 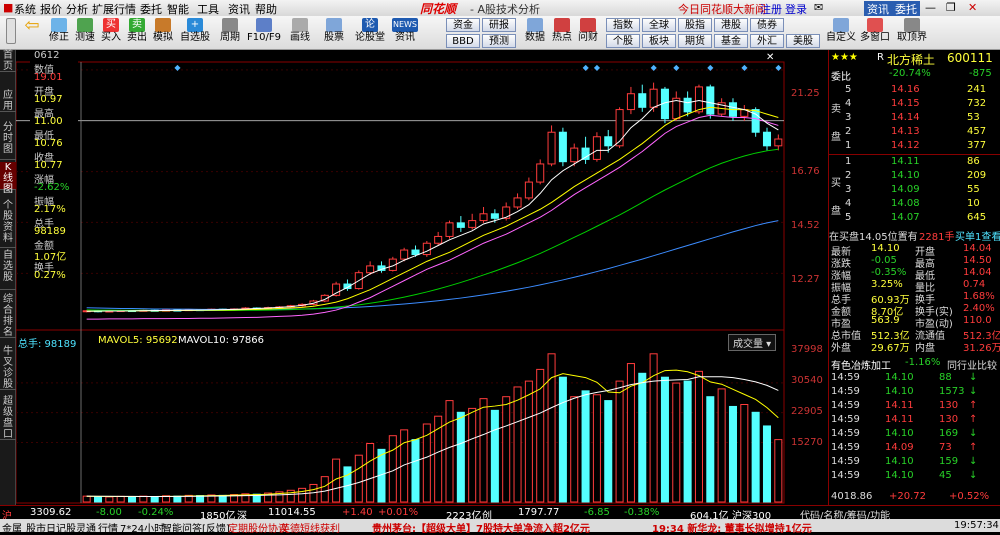 I want to click on tab-home: 首页, so click(x=8, y=61).